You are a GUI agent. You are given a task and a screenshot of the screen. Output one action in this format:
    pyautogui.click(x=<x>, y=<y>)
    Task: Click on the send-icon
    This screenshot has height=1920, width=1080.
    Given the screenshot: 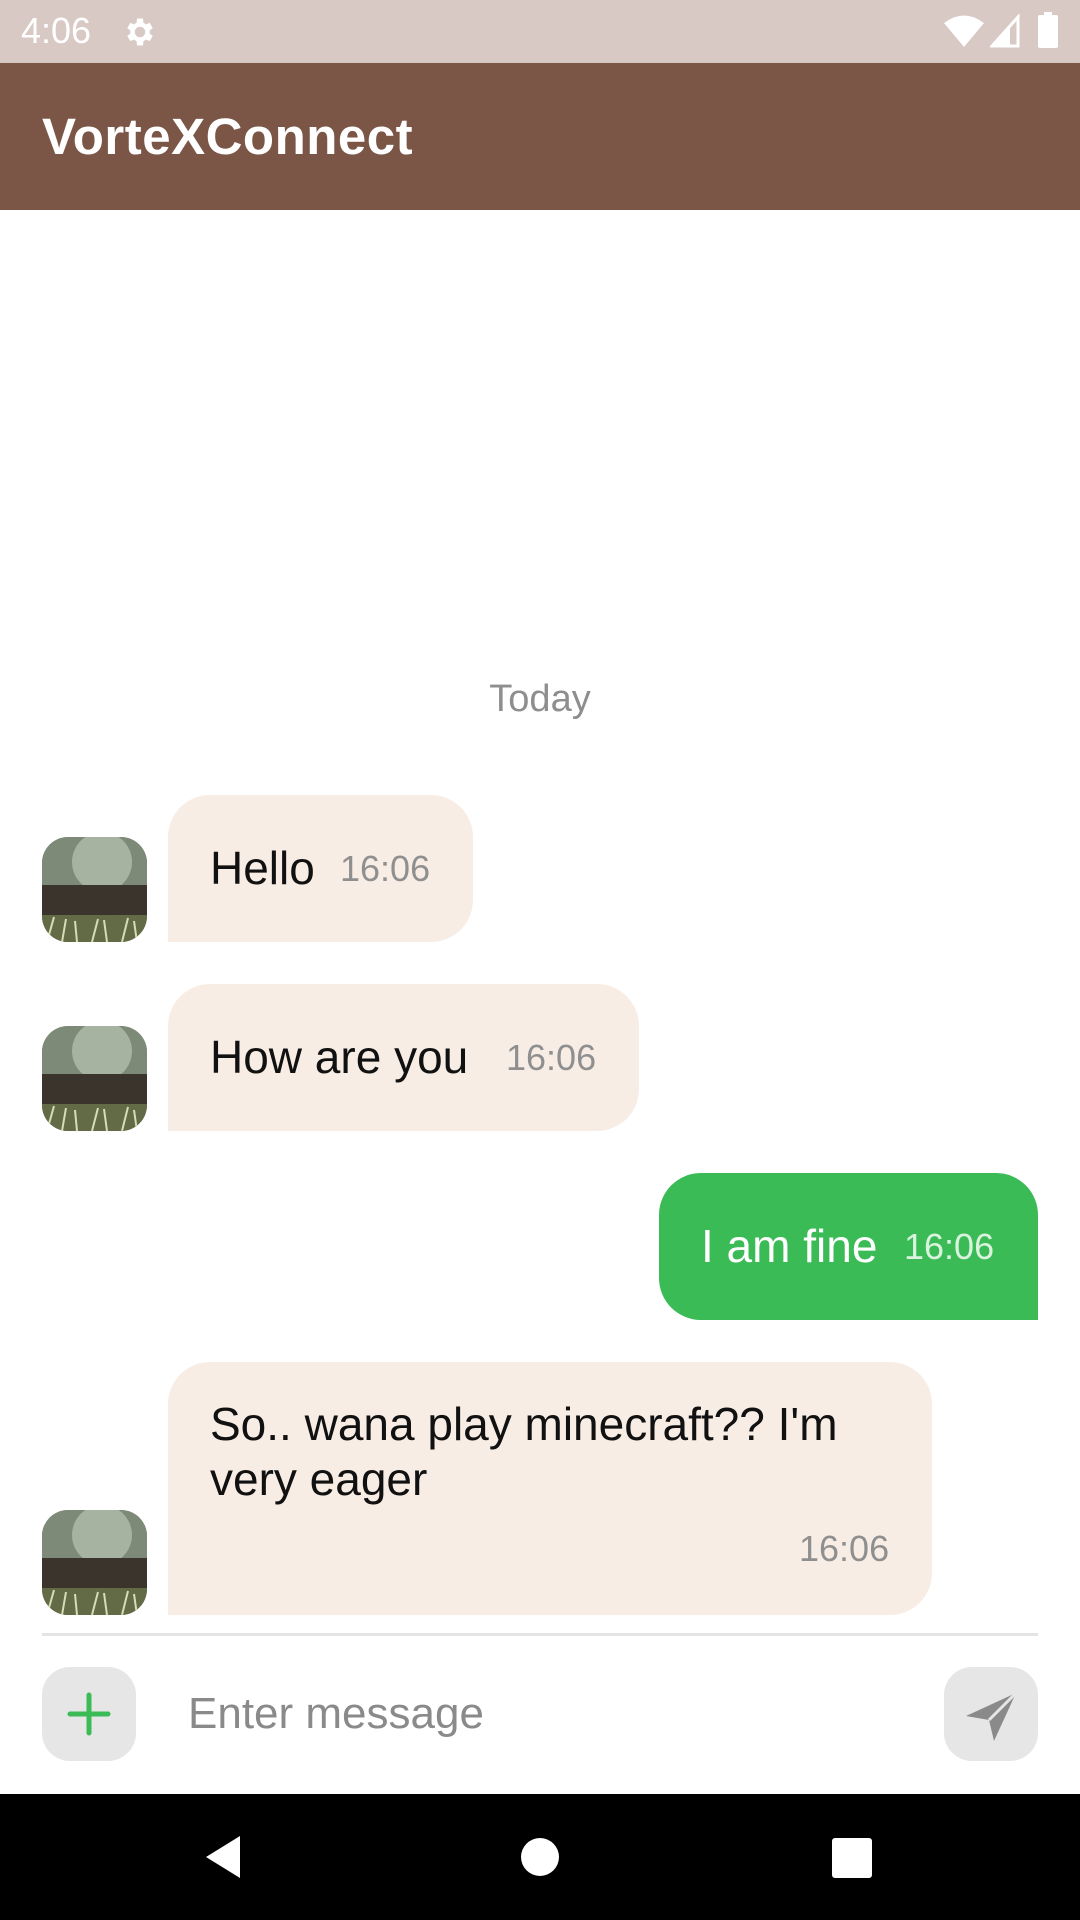 What is the action you would take?
    pyautogui.click(x=992, y=1716)
    